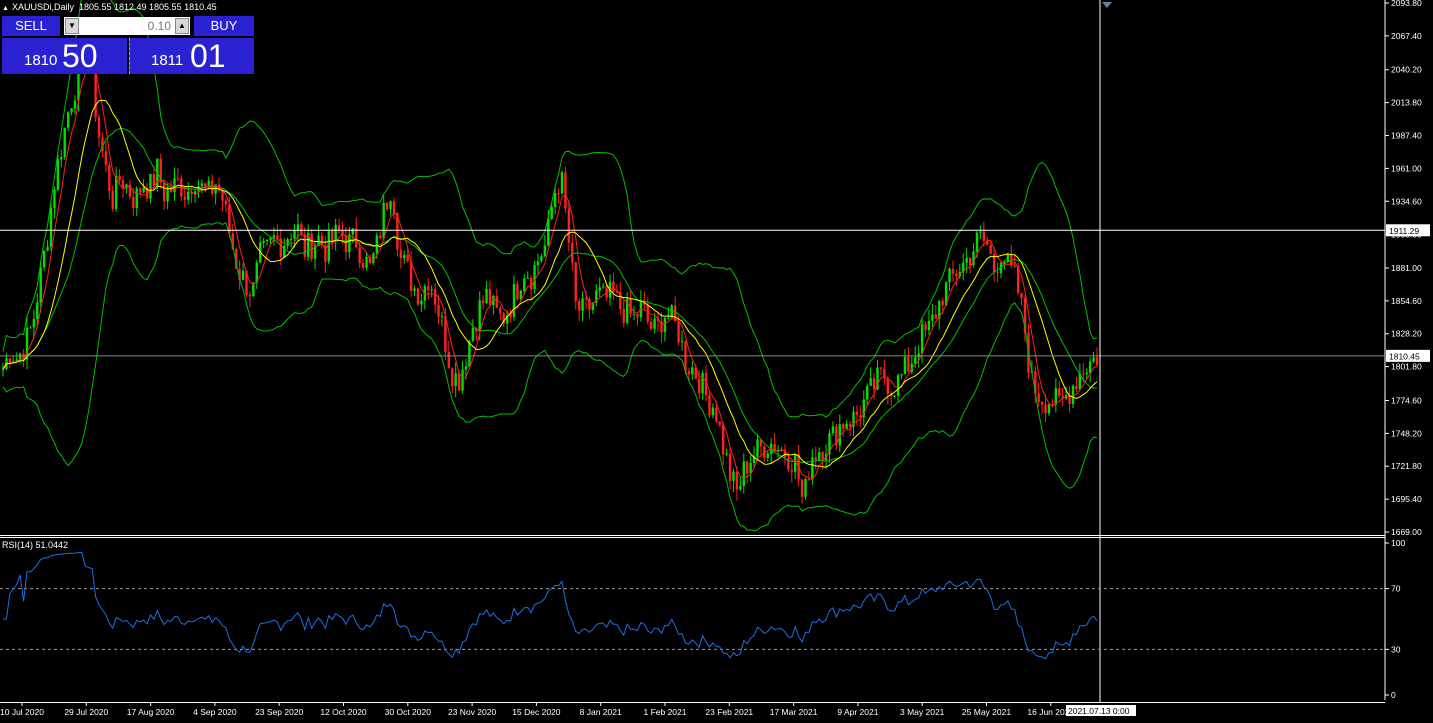 This screenshot has width=1433, height=723. What do you see at coordinates (1406, 36) in the screenshot?
I see `y-tick-label: 2067.40` at bounding box center [1406, 36].